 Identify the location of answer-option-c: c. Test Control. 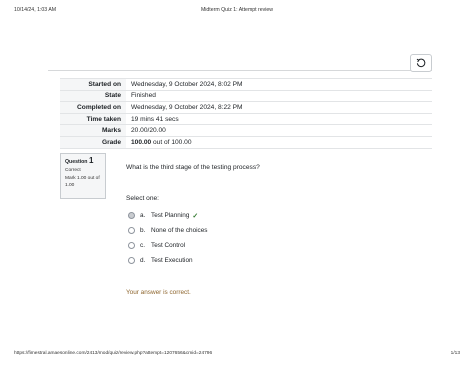
(228, 245).